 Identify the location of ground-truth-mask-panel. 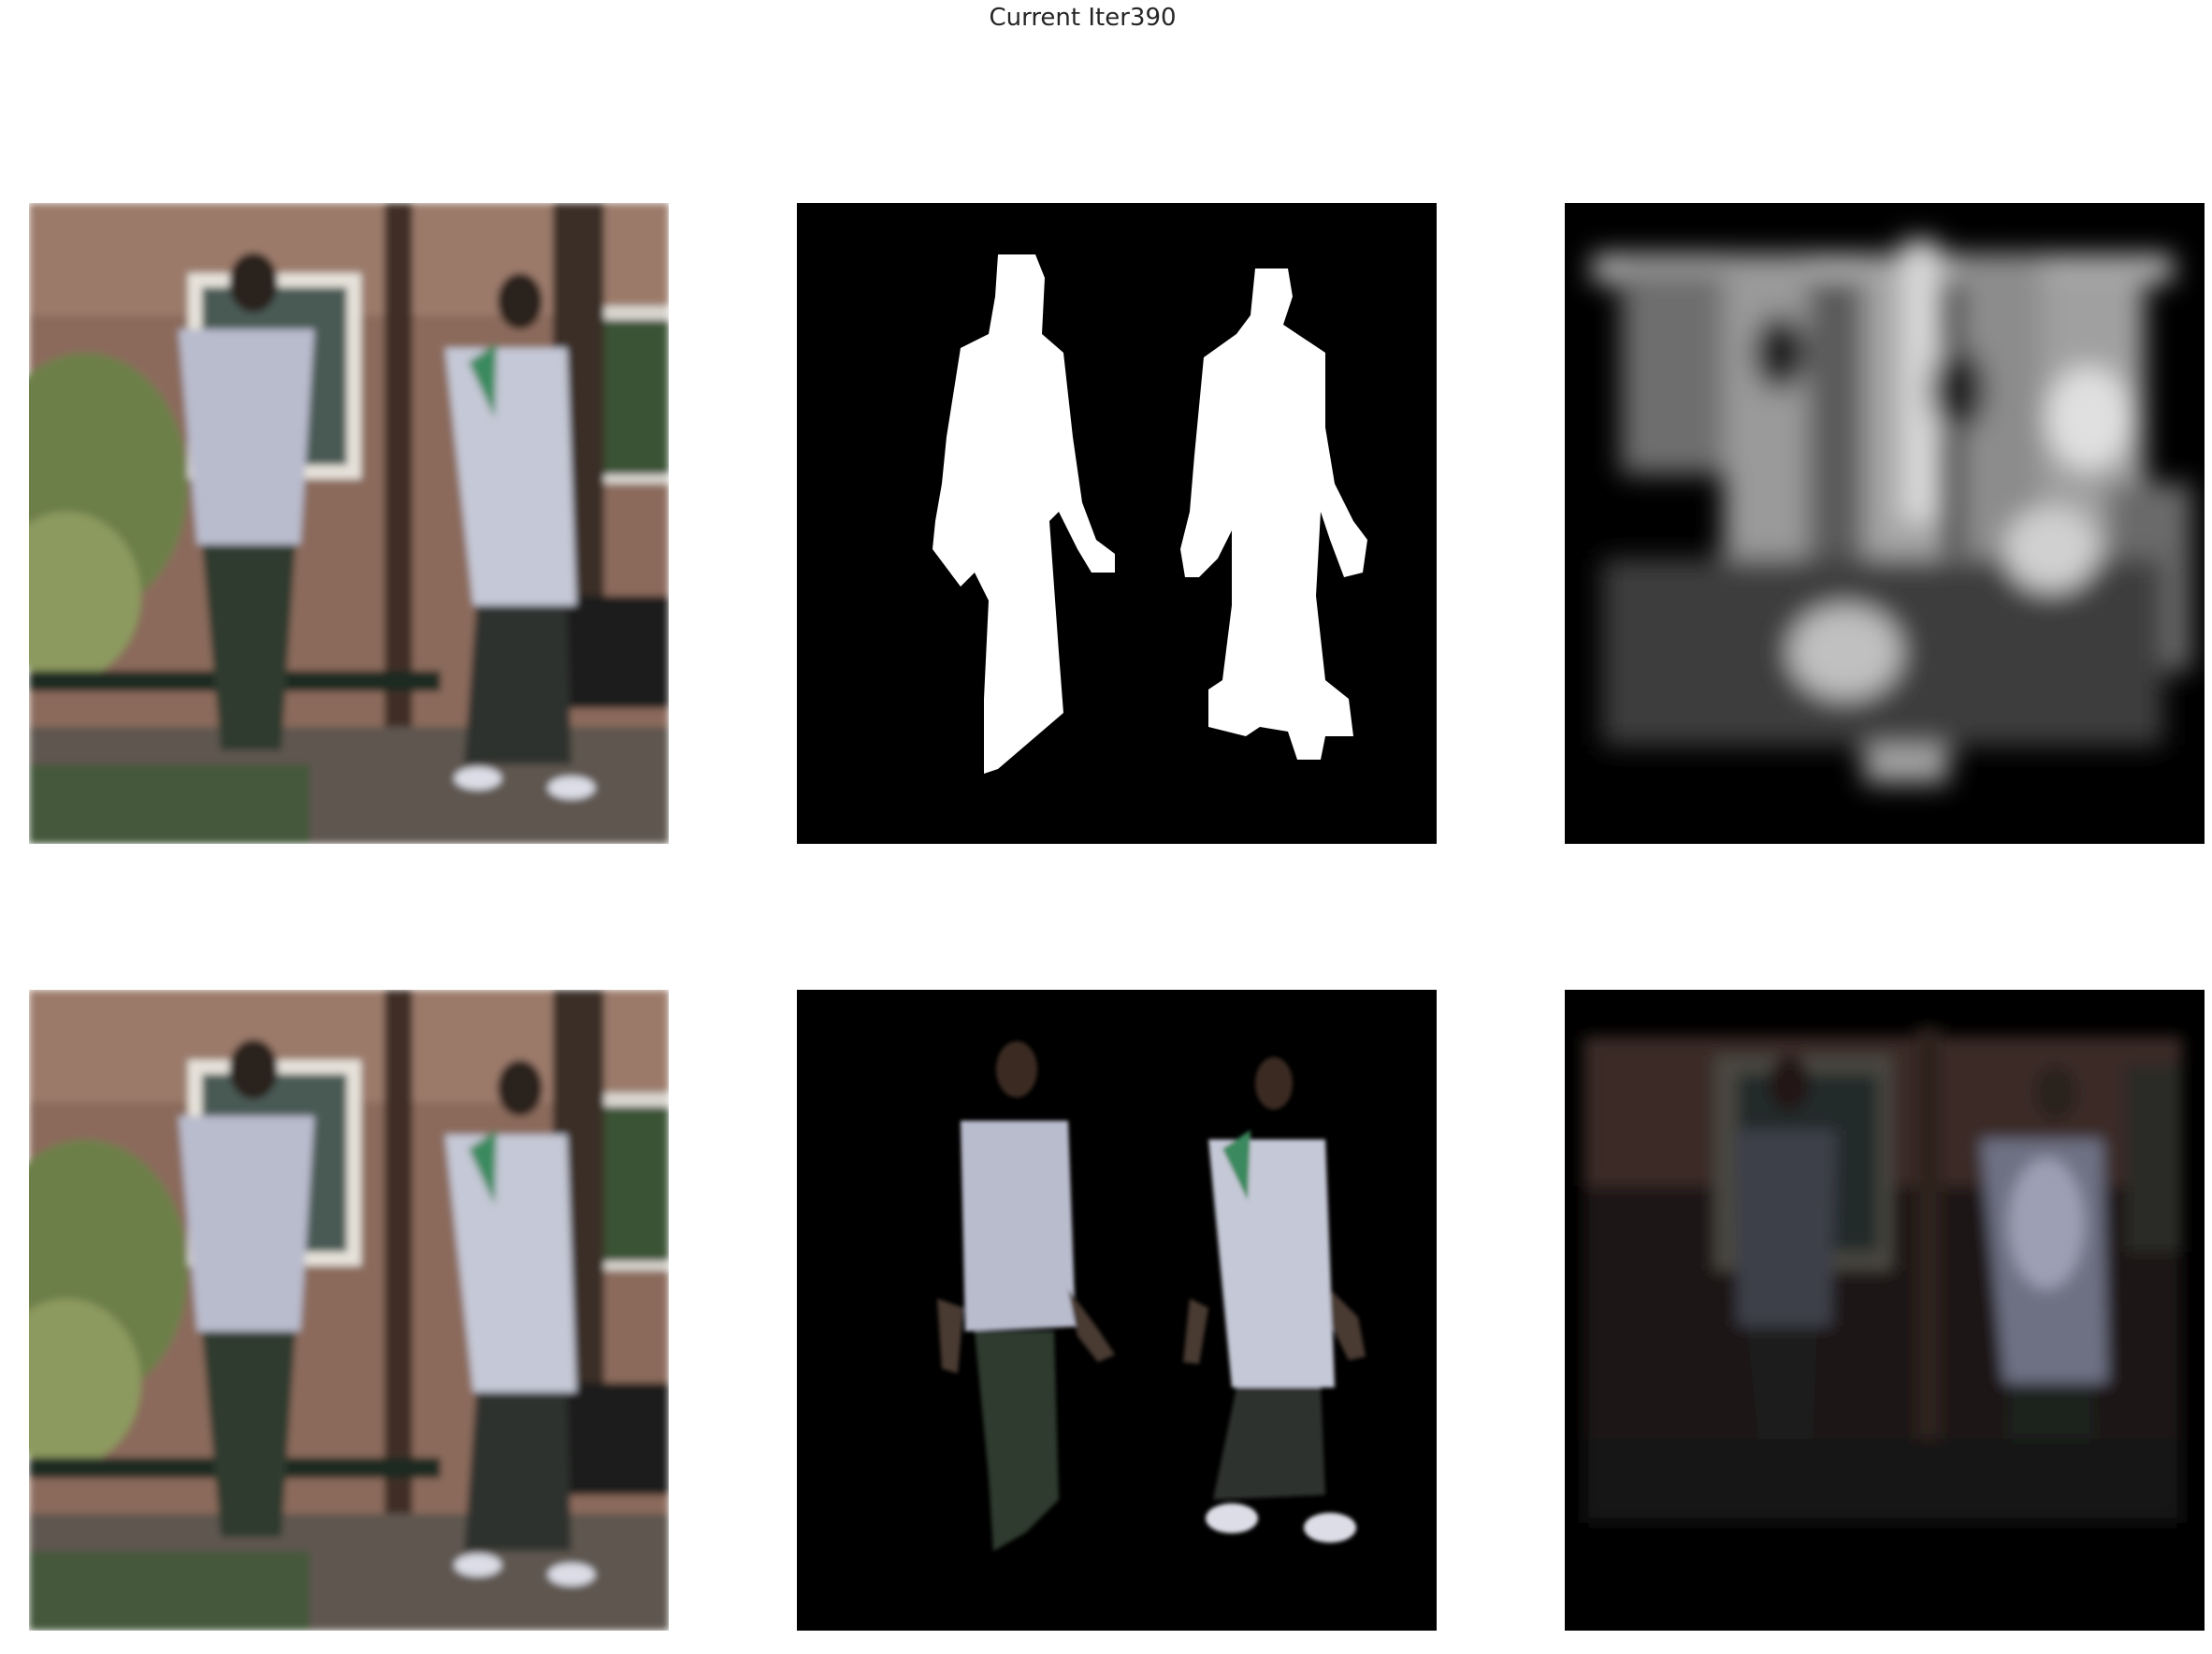
(1117, 523).